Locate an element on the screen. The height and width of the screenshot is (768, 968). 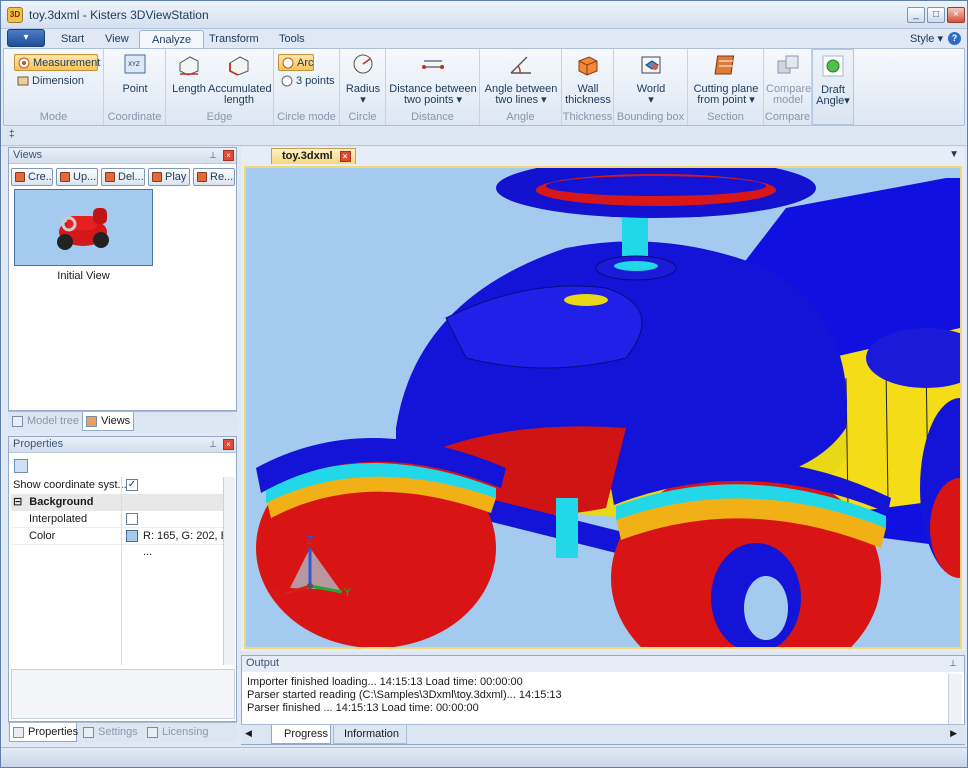
dimension-label: Dimension is located at coordinates (58, 81).